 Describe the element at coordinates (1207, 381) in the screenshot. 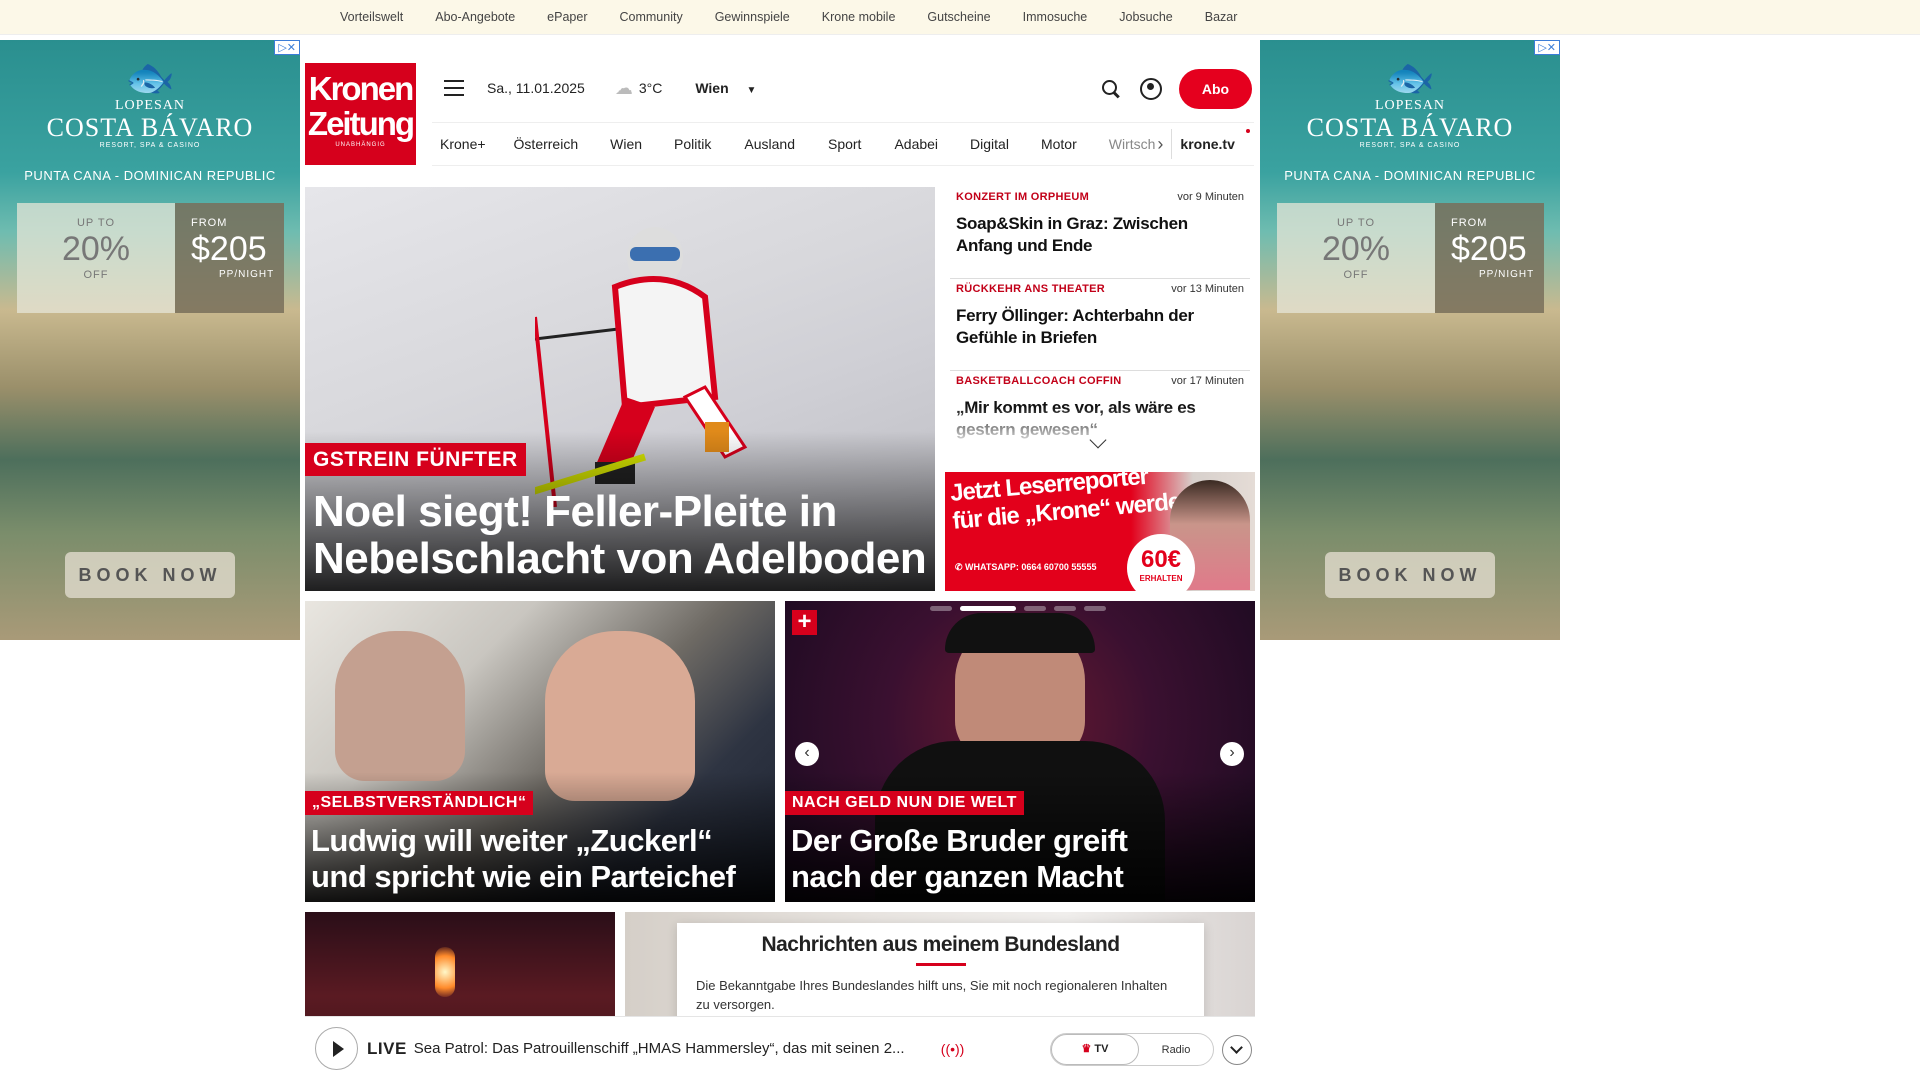

I see `news-time: vor 17 Minuten` at that location.